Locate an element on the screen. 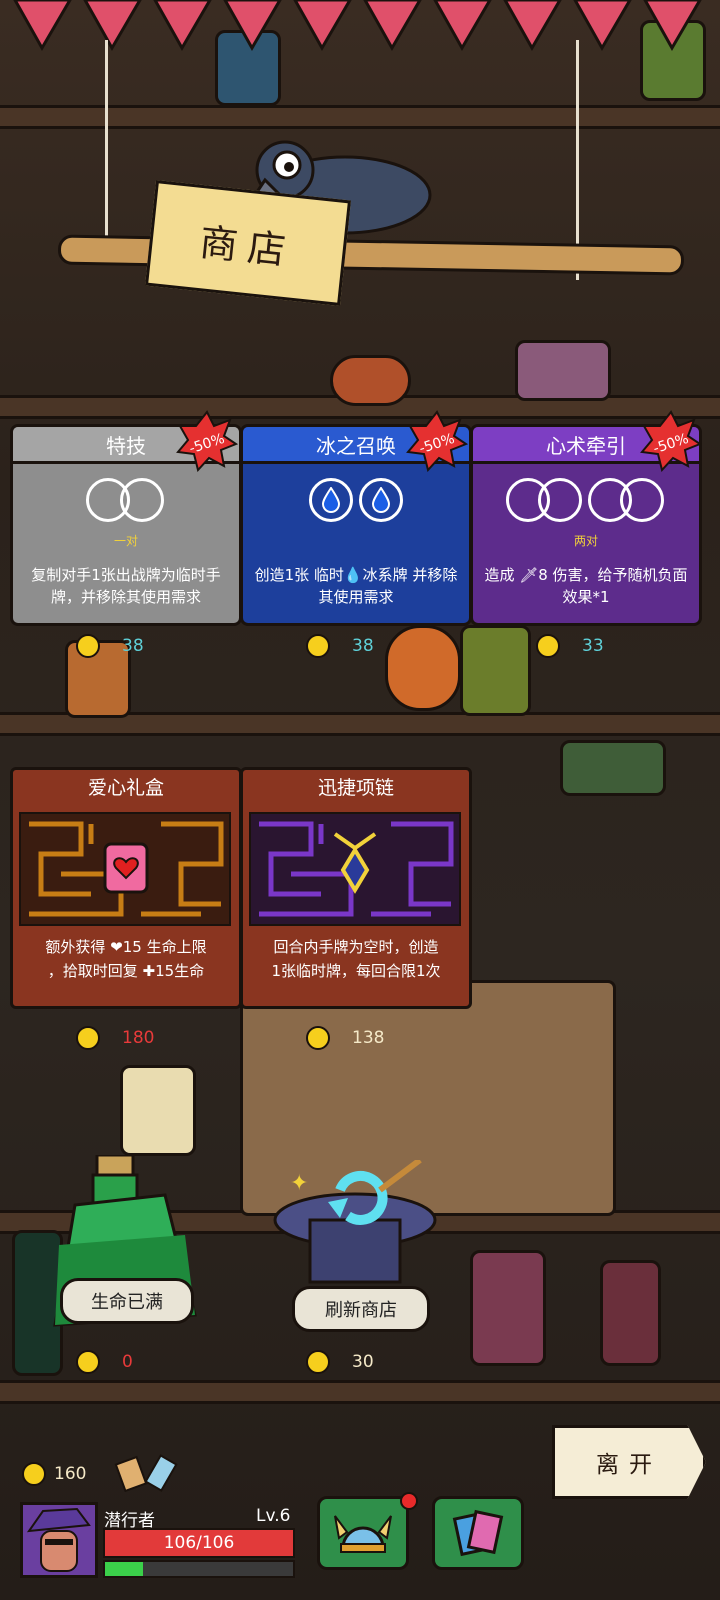  viking-helmet-icon is located at coordinates (363, 1534).